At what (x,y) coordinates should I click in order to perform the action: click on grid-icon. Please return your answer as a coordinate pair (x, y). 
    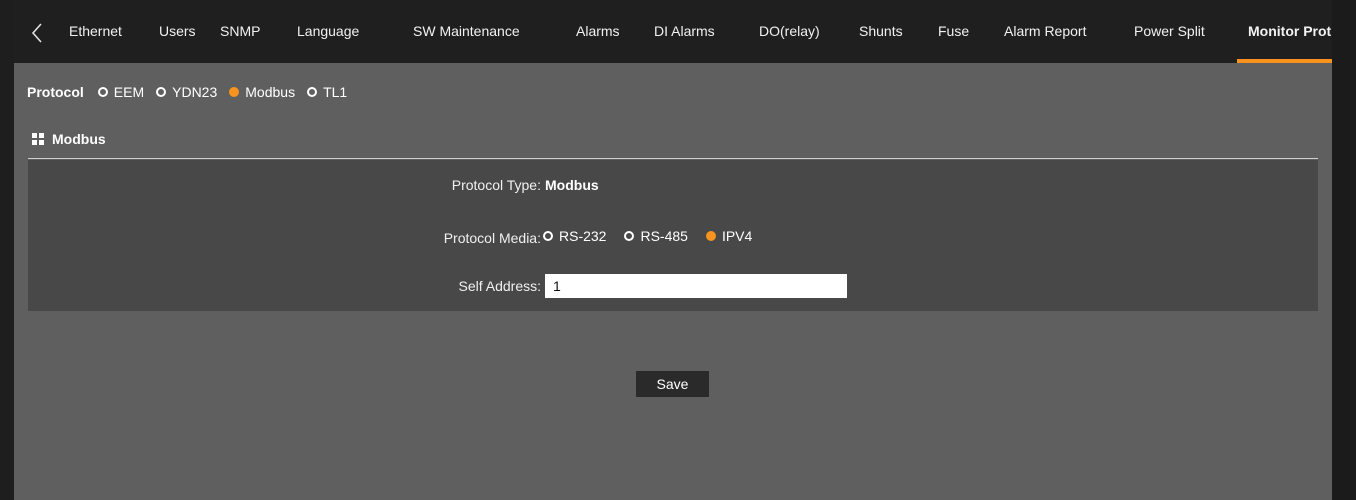
    Looking at the image, I should click on (38, 139).